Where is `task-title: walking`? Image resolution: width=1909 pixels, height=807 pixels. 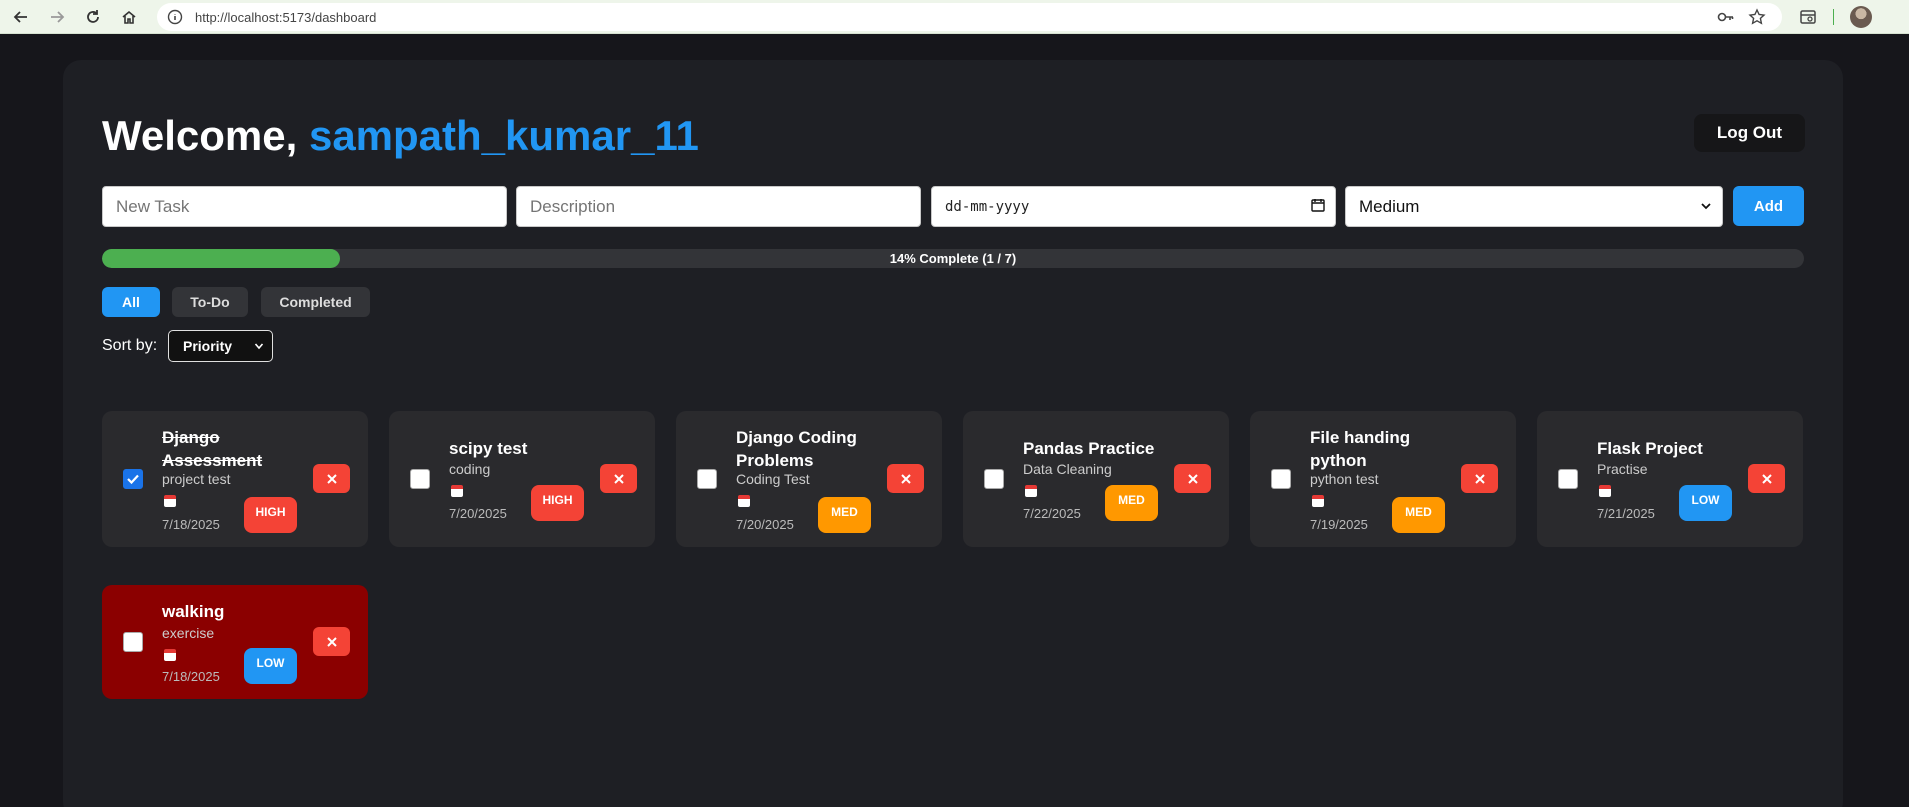
task-title: walking is located at coordinates (193, 611).